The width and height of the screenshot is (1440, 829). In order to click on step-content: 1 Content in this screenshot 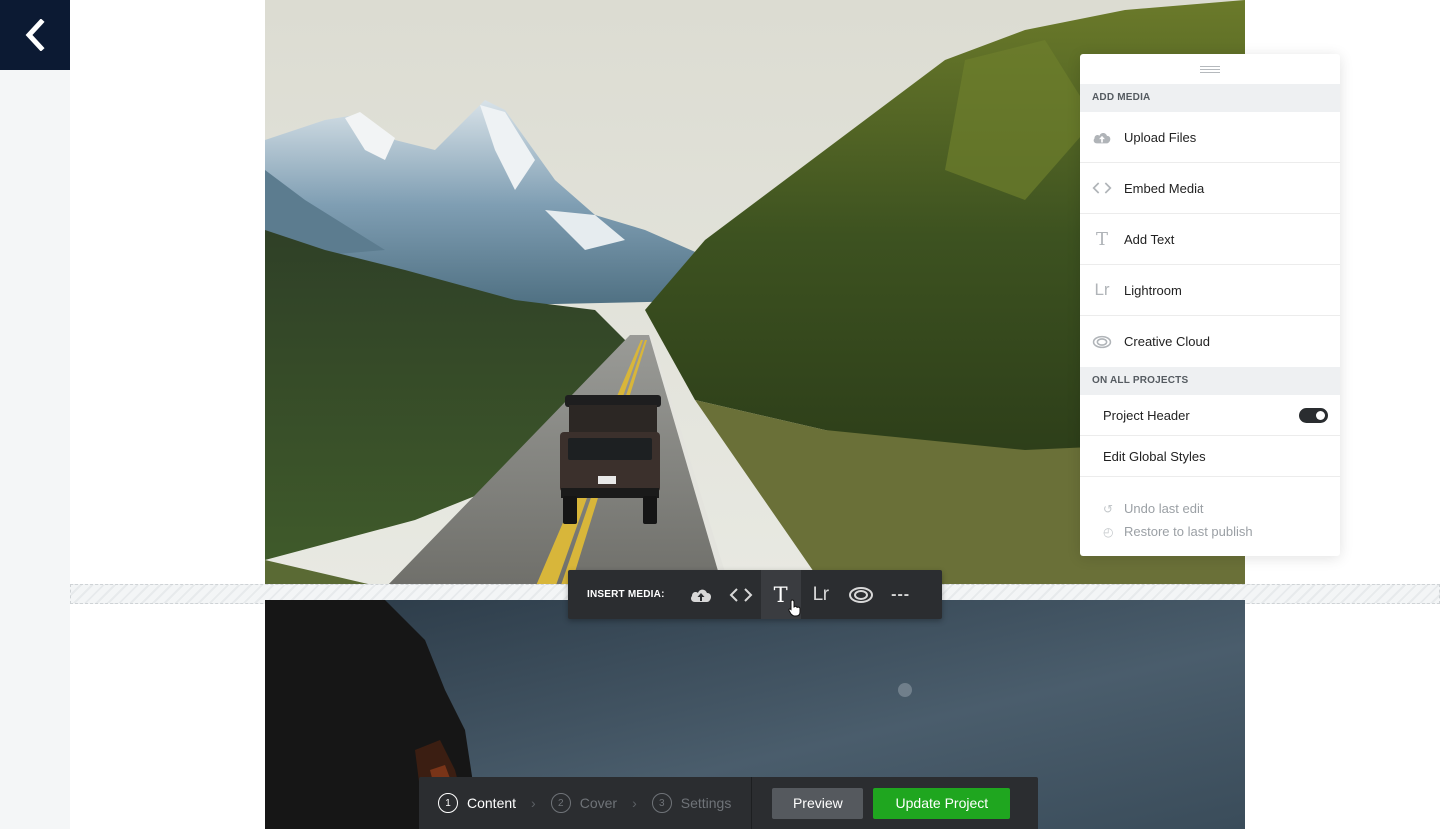, I will do `click(477, 803)`.